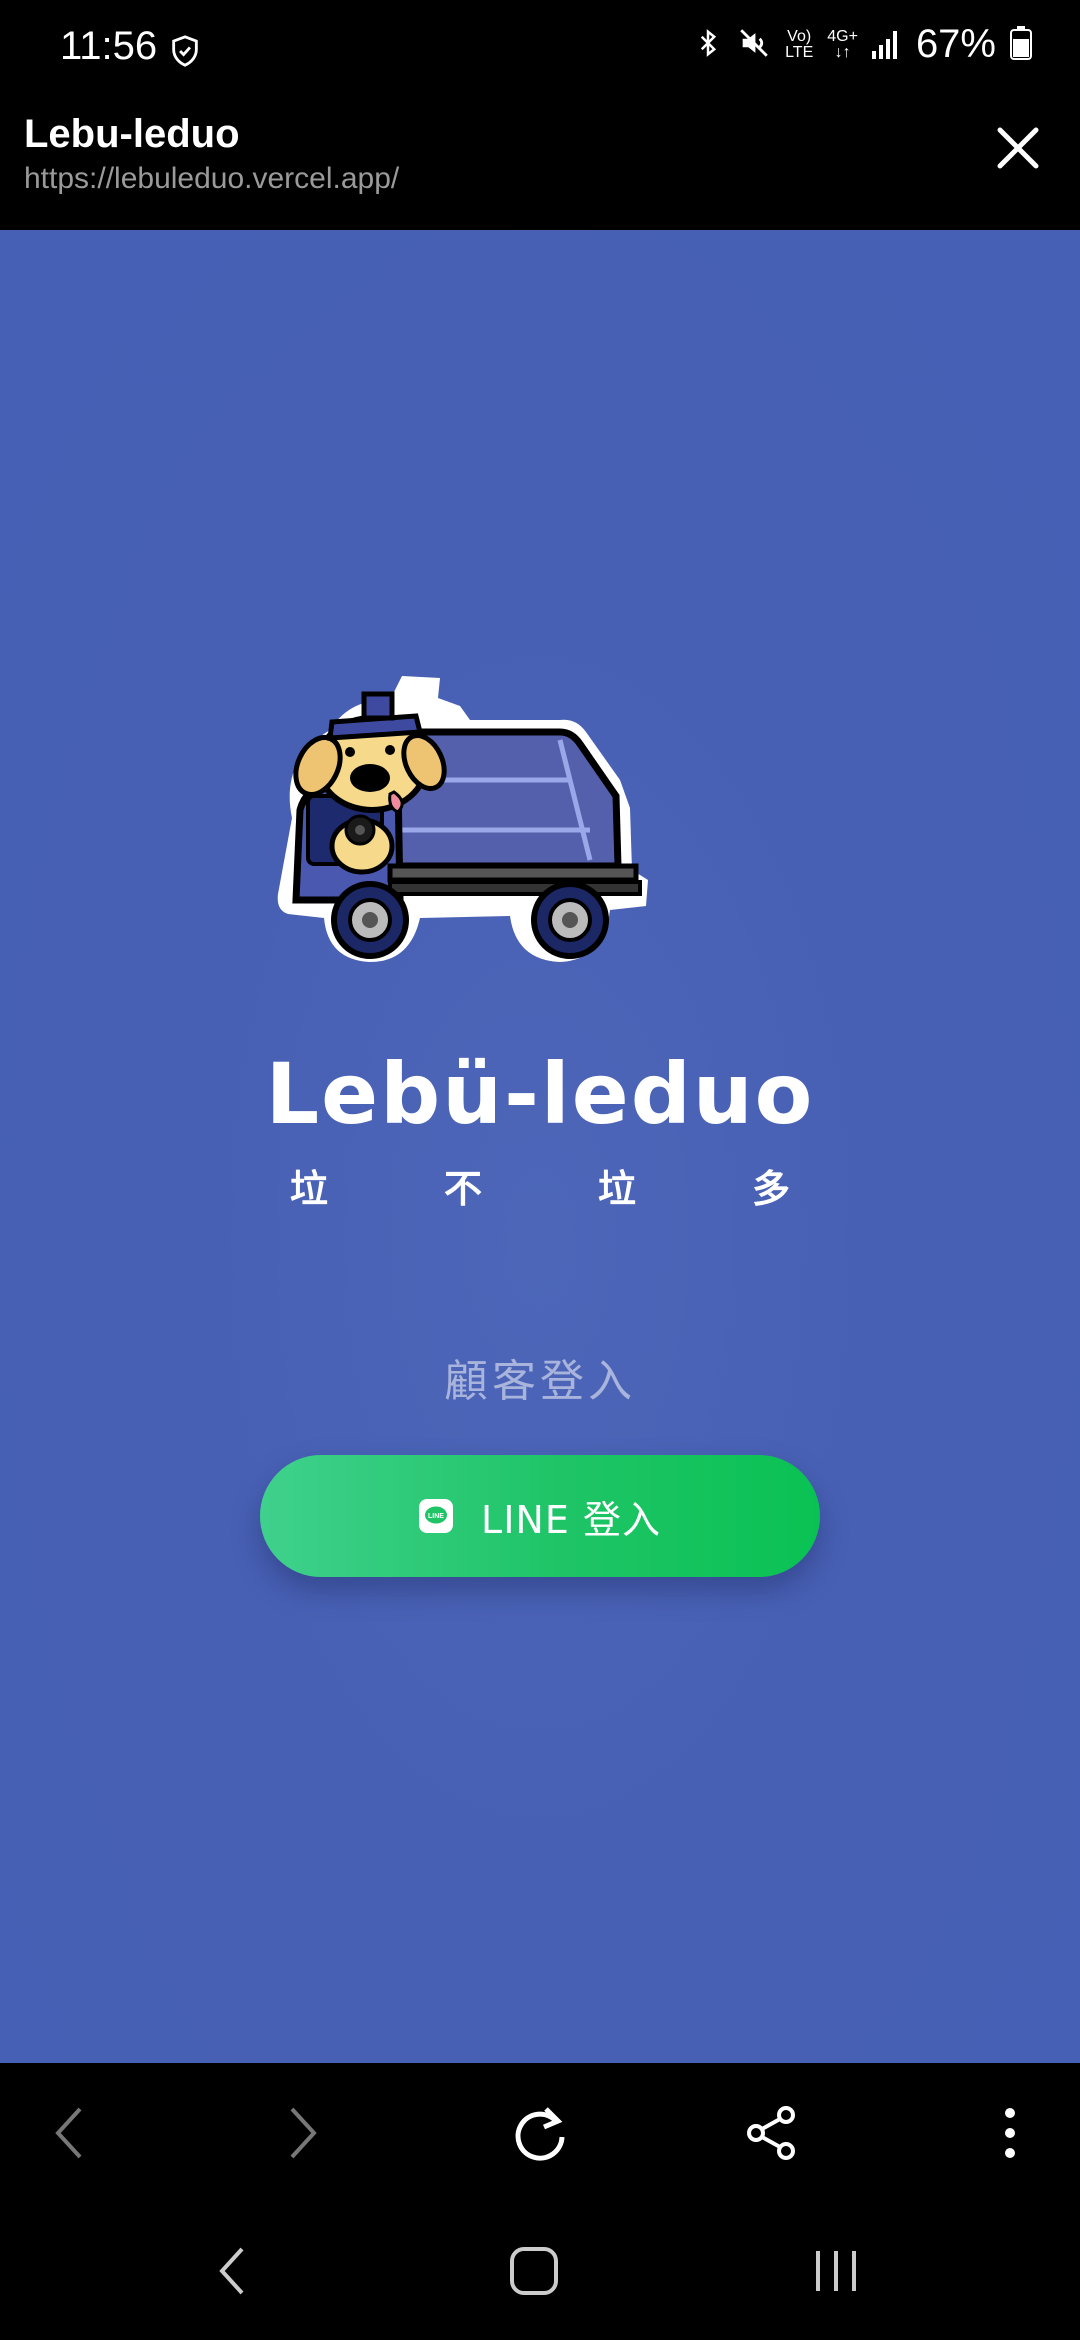 The width and height of the screenshot is (1080, 2340). I want to click on line-login-button: LINE LINE 登入, so click(540, 1516).